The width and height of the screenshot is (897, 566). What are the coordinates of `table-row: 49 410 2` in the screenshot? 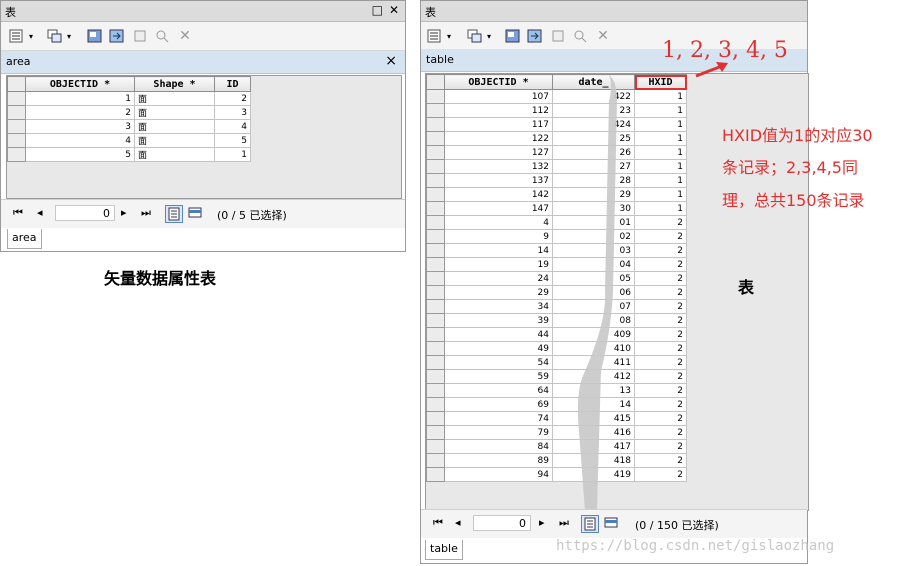 It's located at (556, 348).